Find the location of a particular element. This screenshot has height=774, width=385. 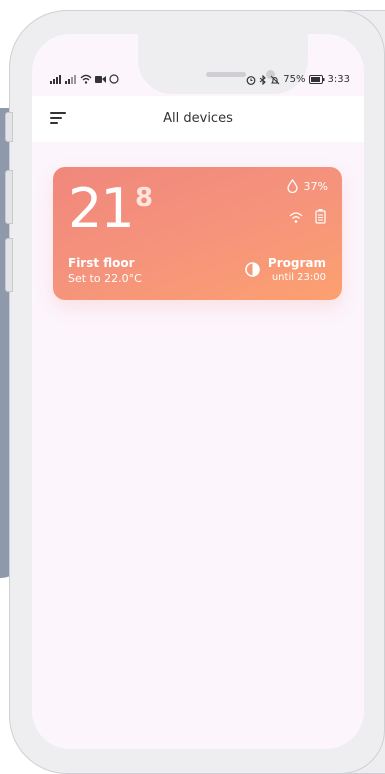

page-title: All devices is located at coordinates (198, 118).